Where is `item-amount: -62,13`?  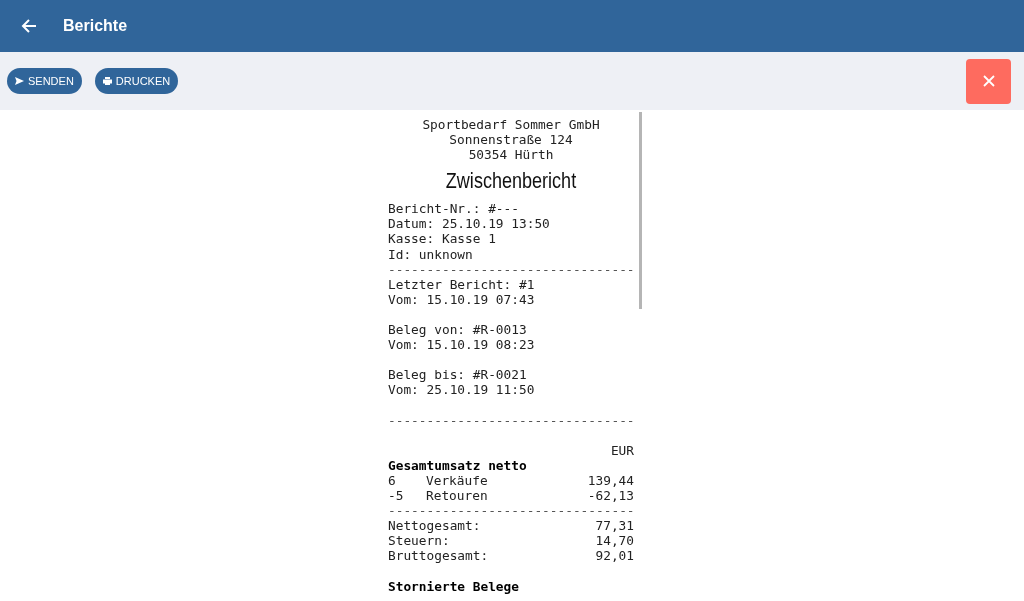 item-amount: -62,13 is located at coordinates (610, 496).